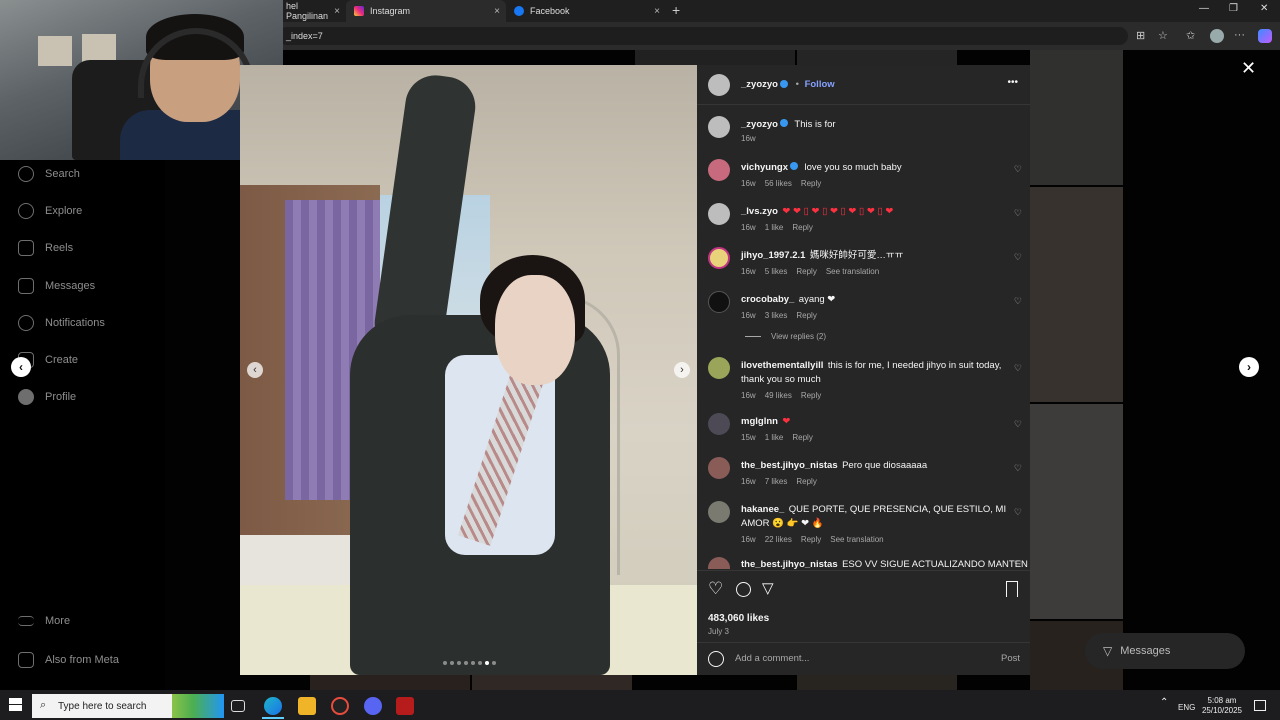 Image resolution: width=1280 pixels, height=720 pixels. I want to click on comment-username: jihyo_1997.2.1, so click(773, 255).